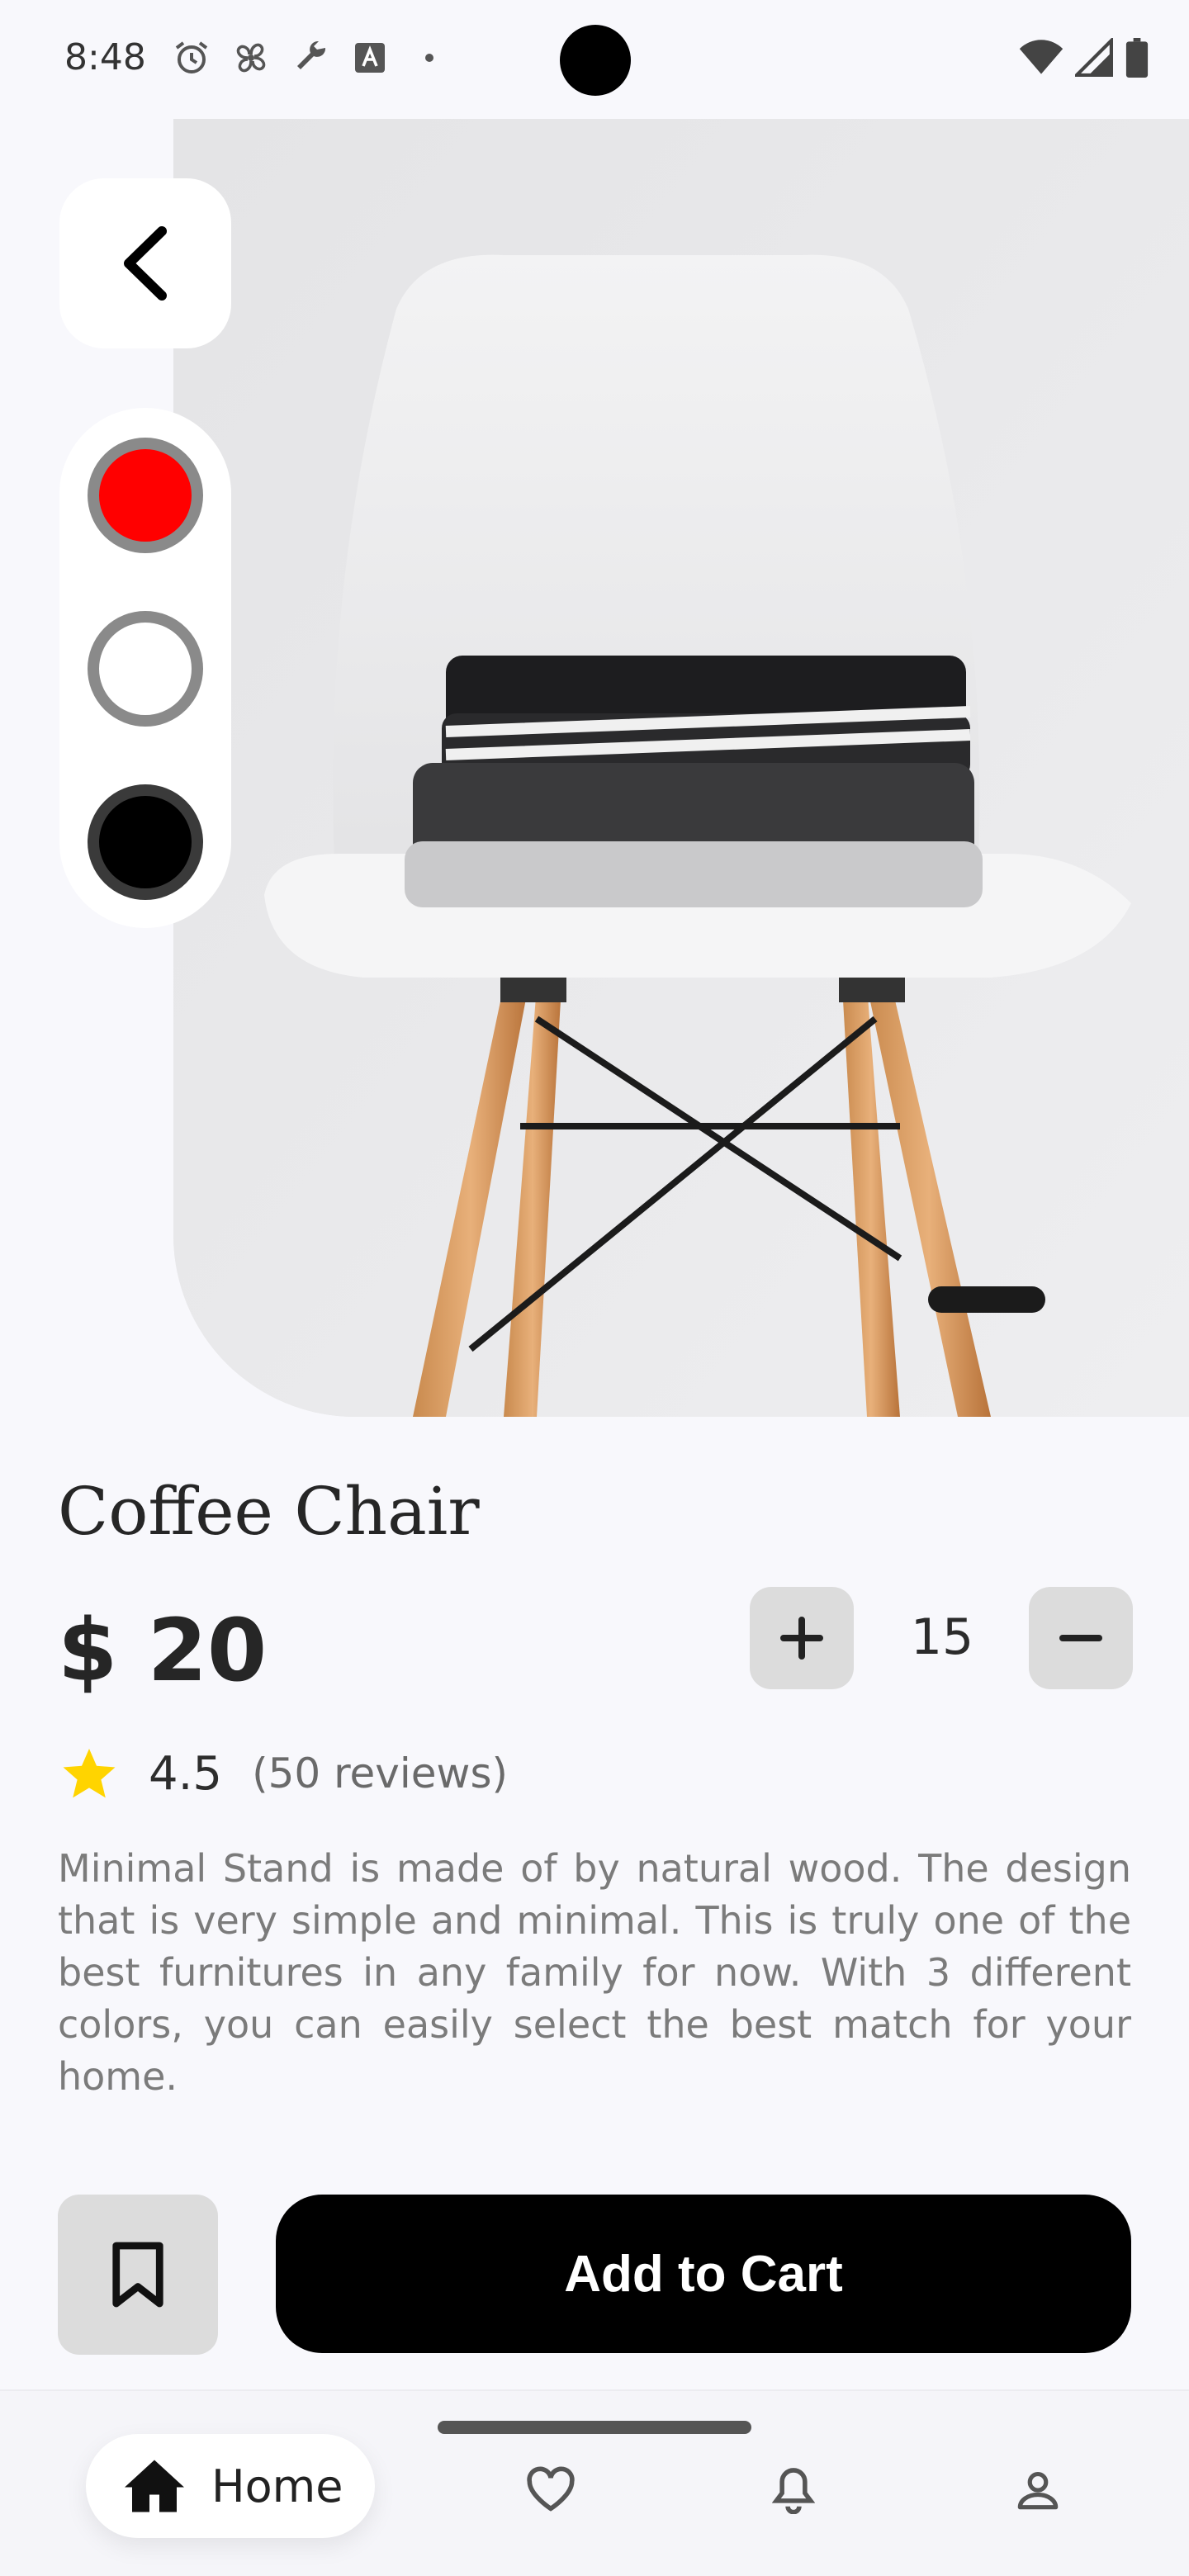 The height and width of the screenshot is (2576, 1189). I want to click on color-swatch-red, so click(145, 495).